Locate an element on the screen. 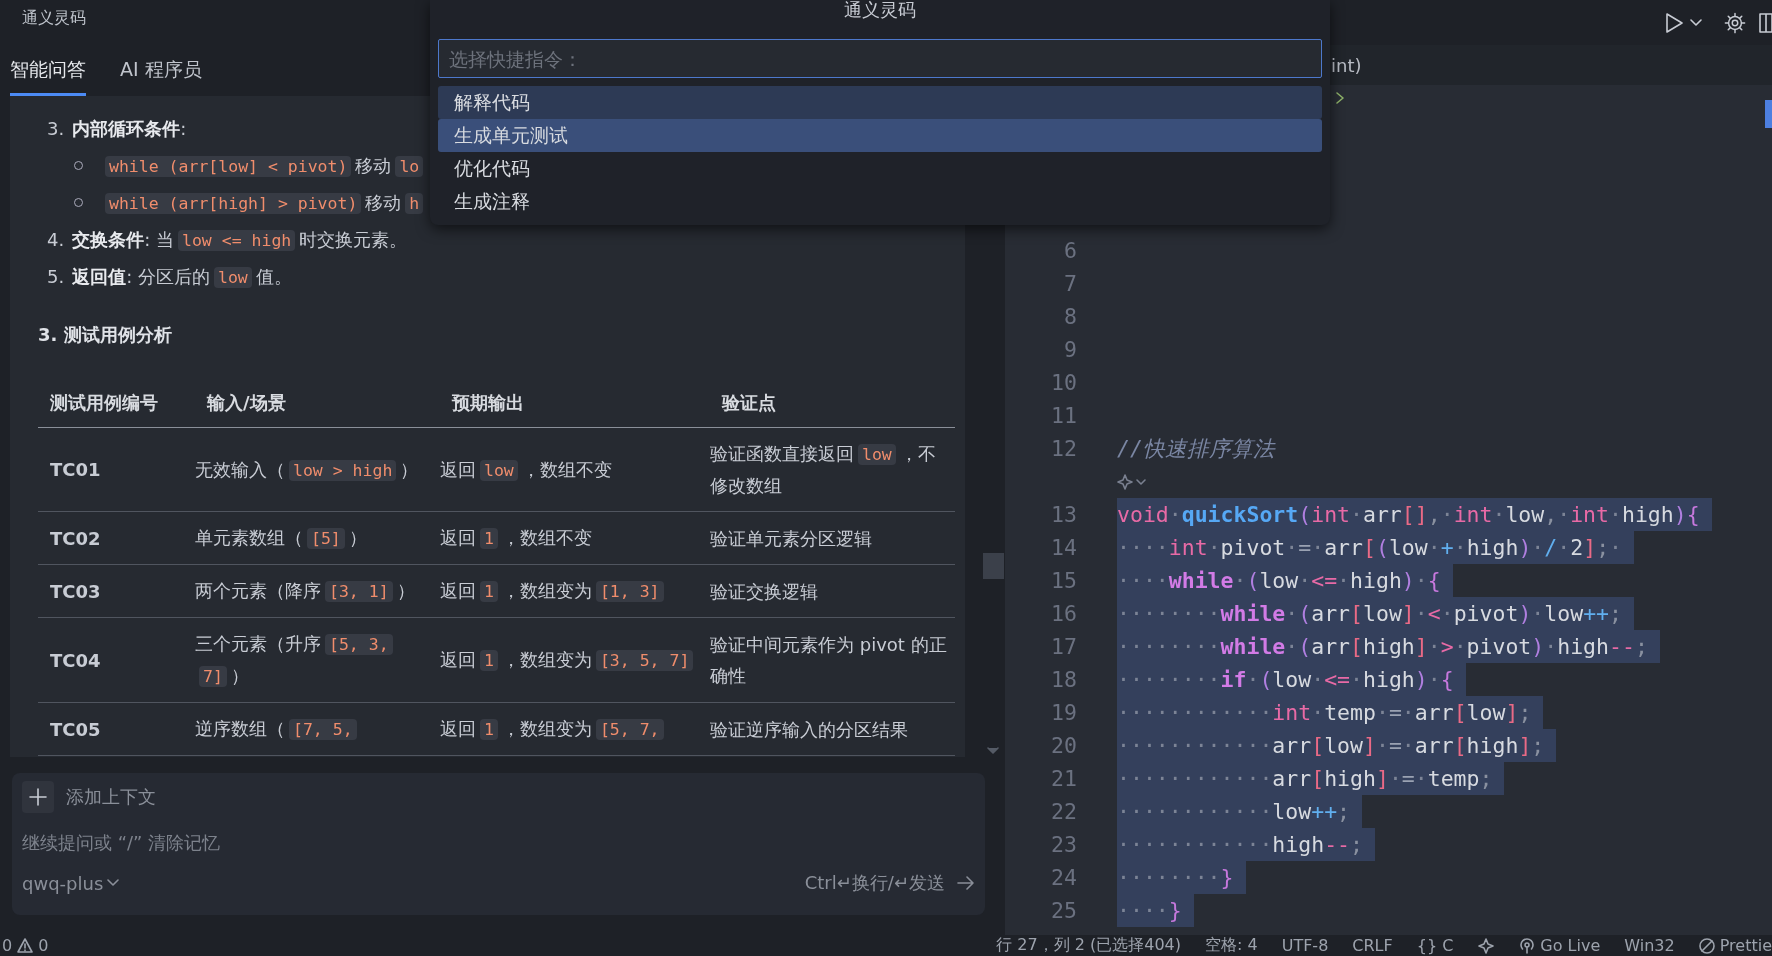 The height and width of the screenshot is (956, 1772). column-header: 验证点 is located at coordinates (832, 403).